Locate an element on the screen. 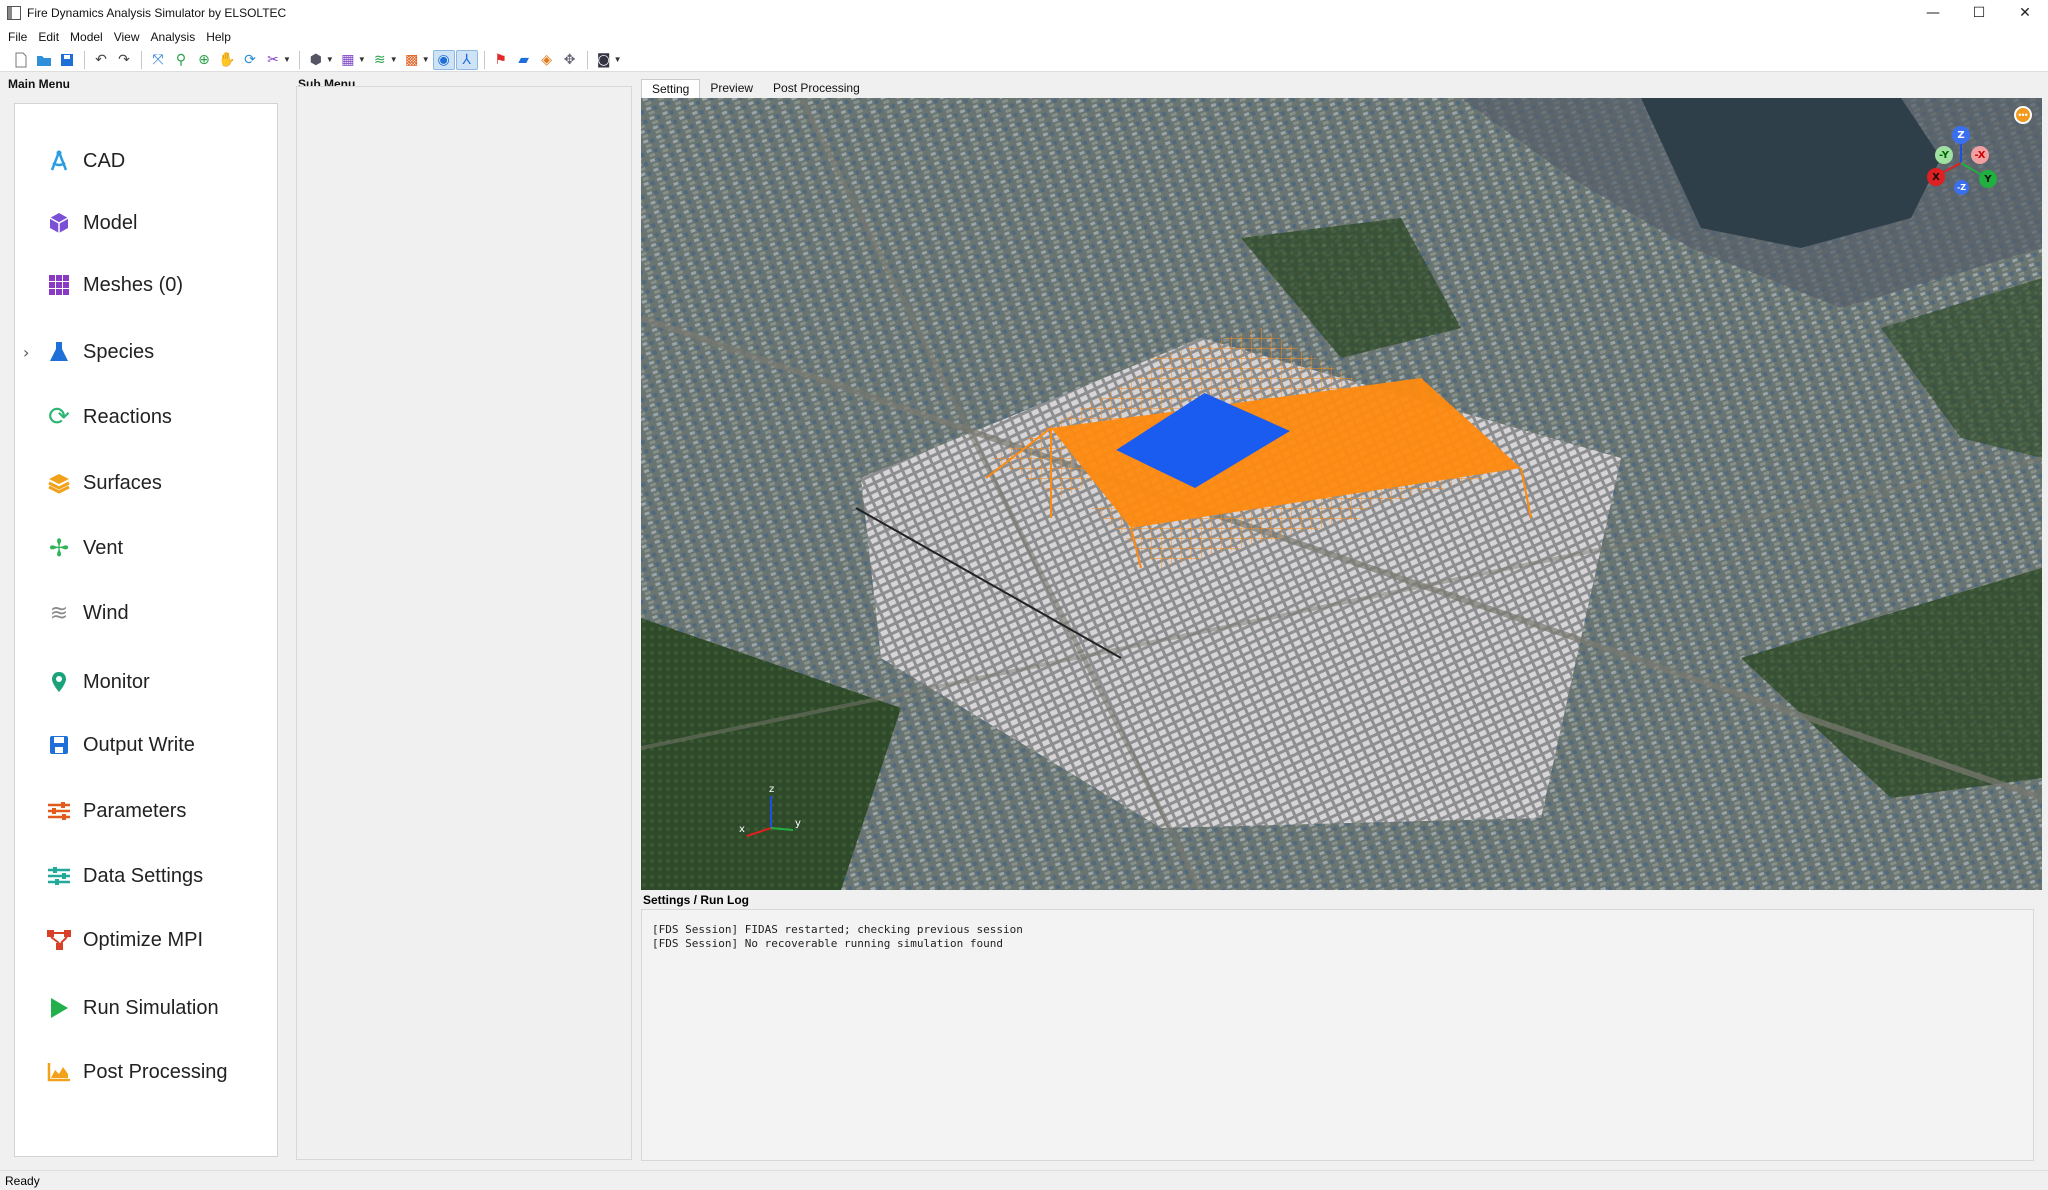 This screenshot has width=2048, height=1190. main-menu-item-model: Model is located at coordinates (146, 223).